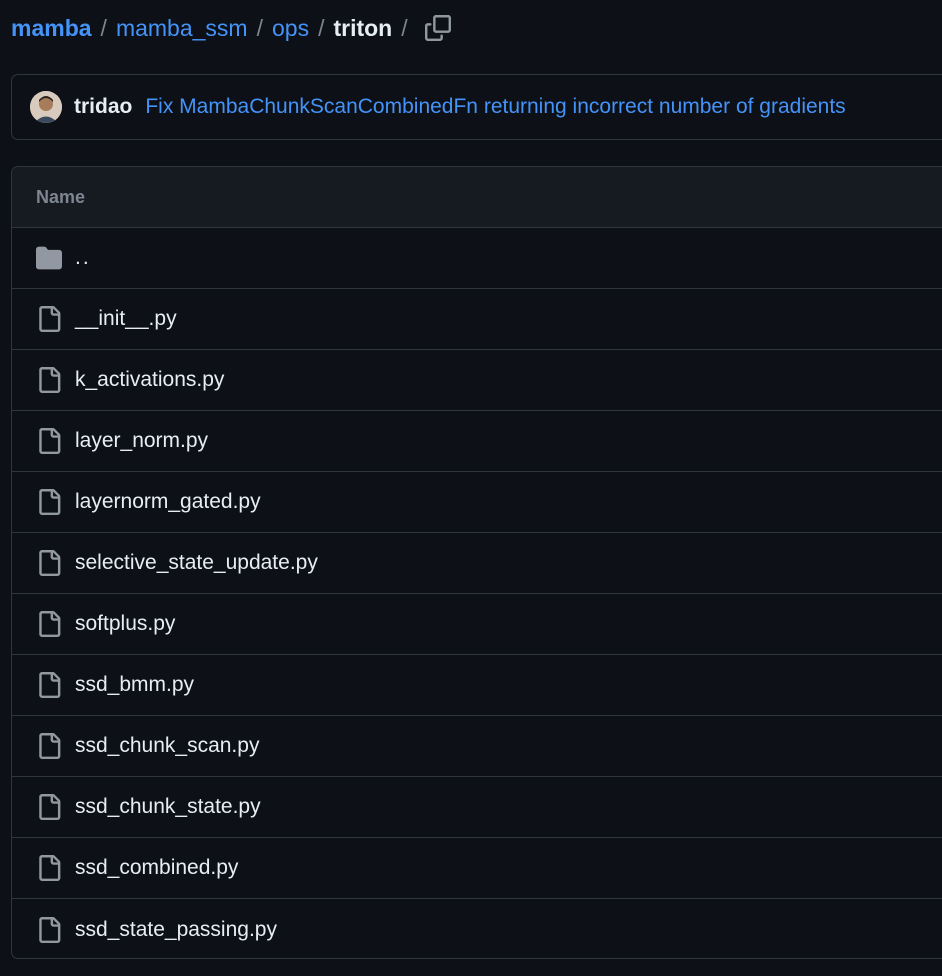 The width and height of the screenshot is (942, 976). What do you see at coordinates (141, 441) in the screenshot?
I see `file-name-link: layer_norm.py` at bounding box center [141, 441].